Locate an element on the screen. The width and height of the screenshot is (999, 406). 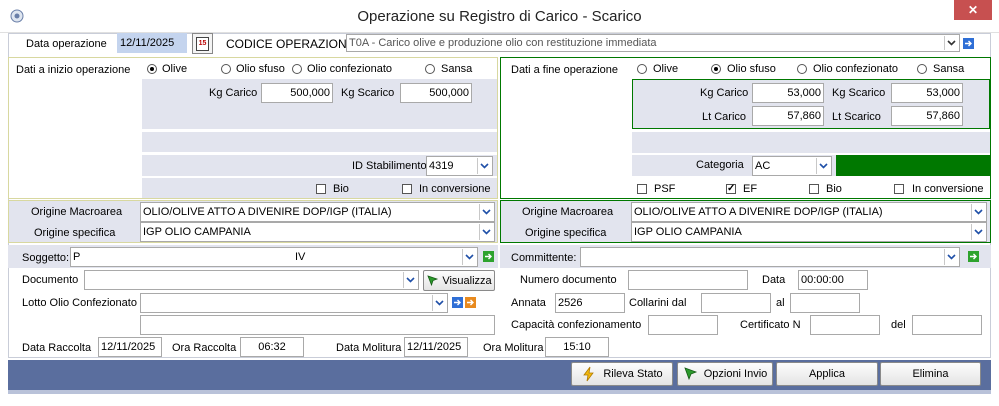
id-stabilimento-select: 4319 is located at coordinates (459, 166).